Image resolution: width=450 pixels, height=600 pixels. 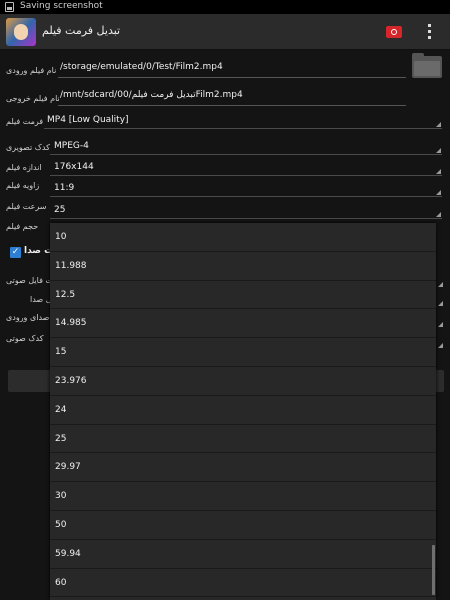 I want to click on dropdown-scrollbar, so click(x=433, y=570).